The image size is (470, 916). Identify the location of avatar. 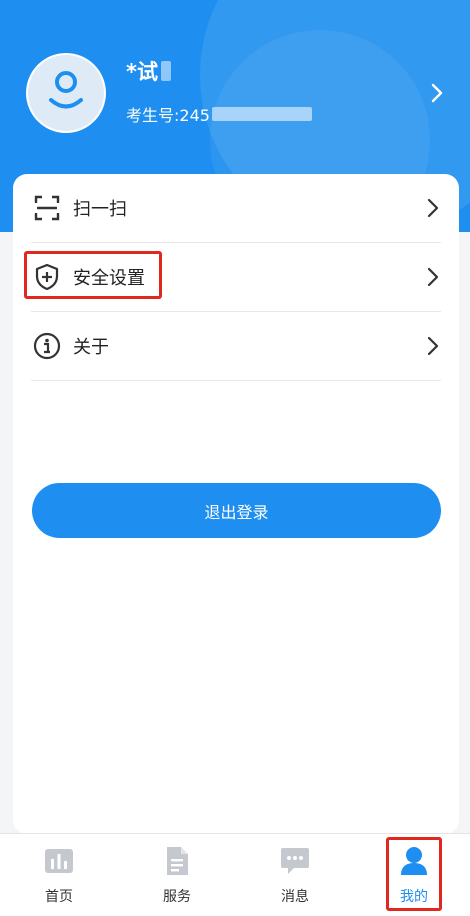
(66, 93).